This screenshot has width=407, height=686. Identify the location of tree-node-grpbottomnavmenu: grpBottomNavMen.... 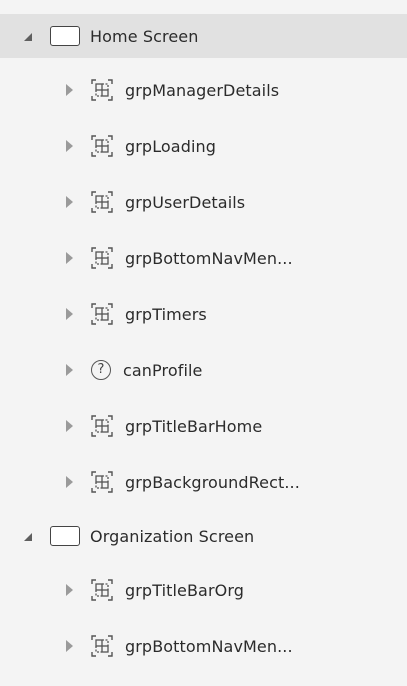
(203, 258).